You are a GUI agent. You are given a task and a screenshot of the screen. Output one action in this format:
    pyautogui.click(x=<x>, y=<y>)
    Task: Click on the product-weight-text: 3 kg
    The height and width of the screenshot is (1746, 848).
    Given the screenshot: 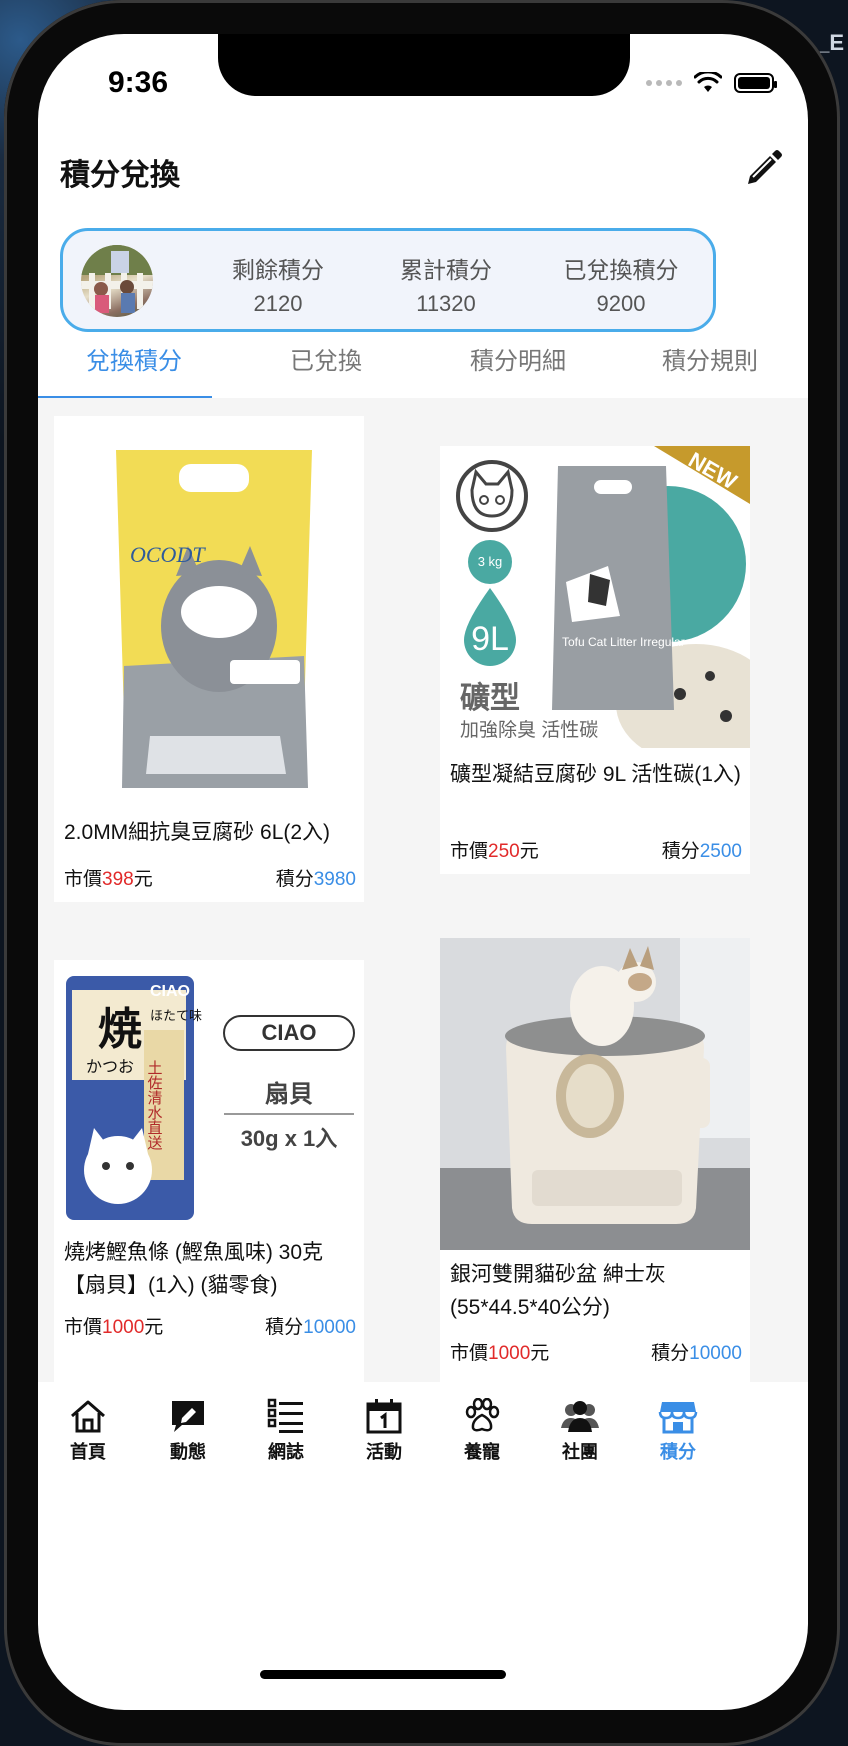 What is the action you would take?
    pyautogui.click(x=490, y=561)
    